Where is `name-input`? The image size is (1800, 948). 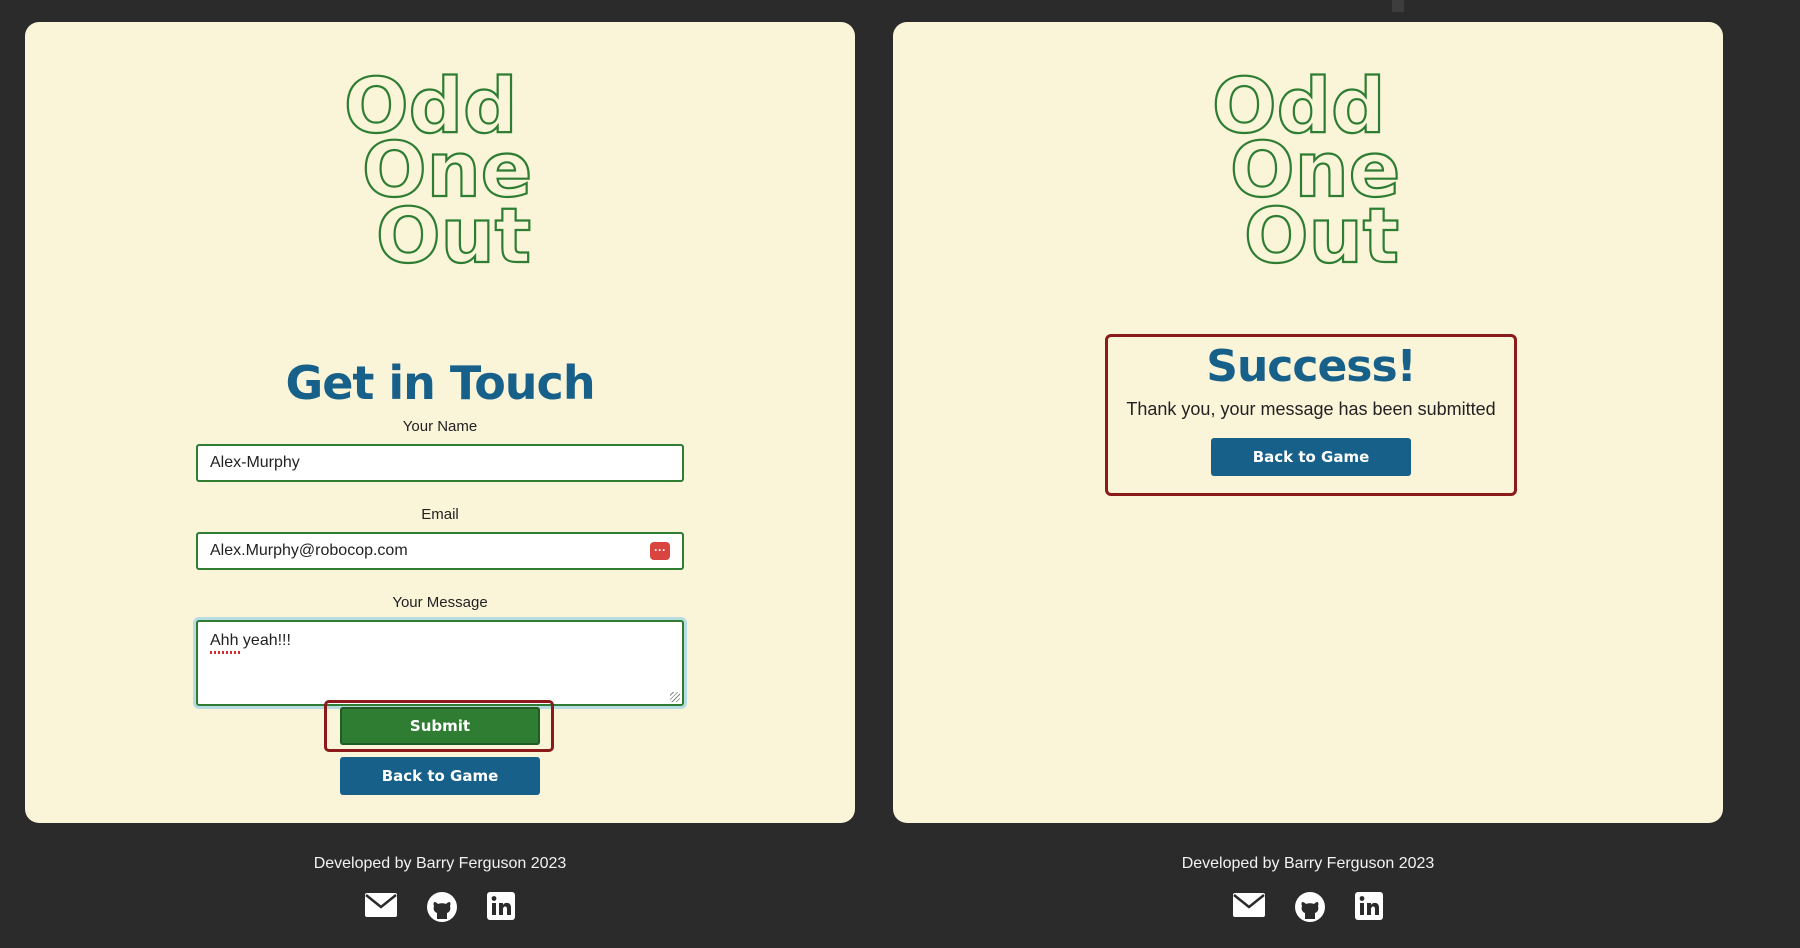
name-input is located at coordinates (440, 463).